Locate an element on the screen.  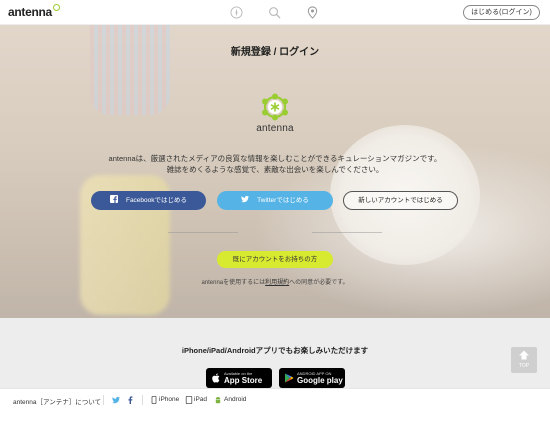
terms-link: 利用規約 is located at coordinates (277, 283).